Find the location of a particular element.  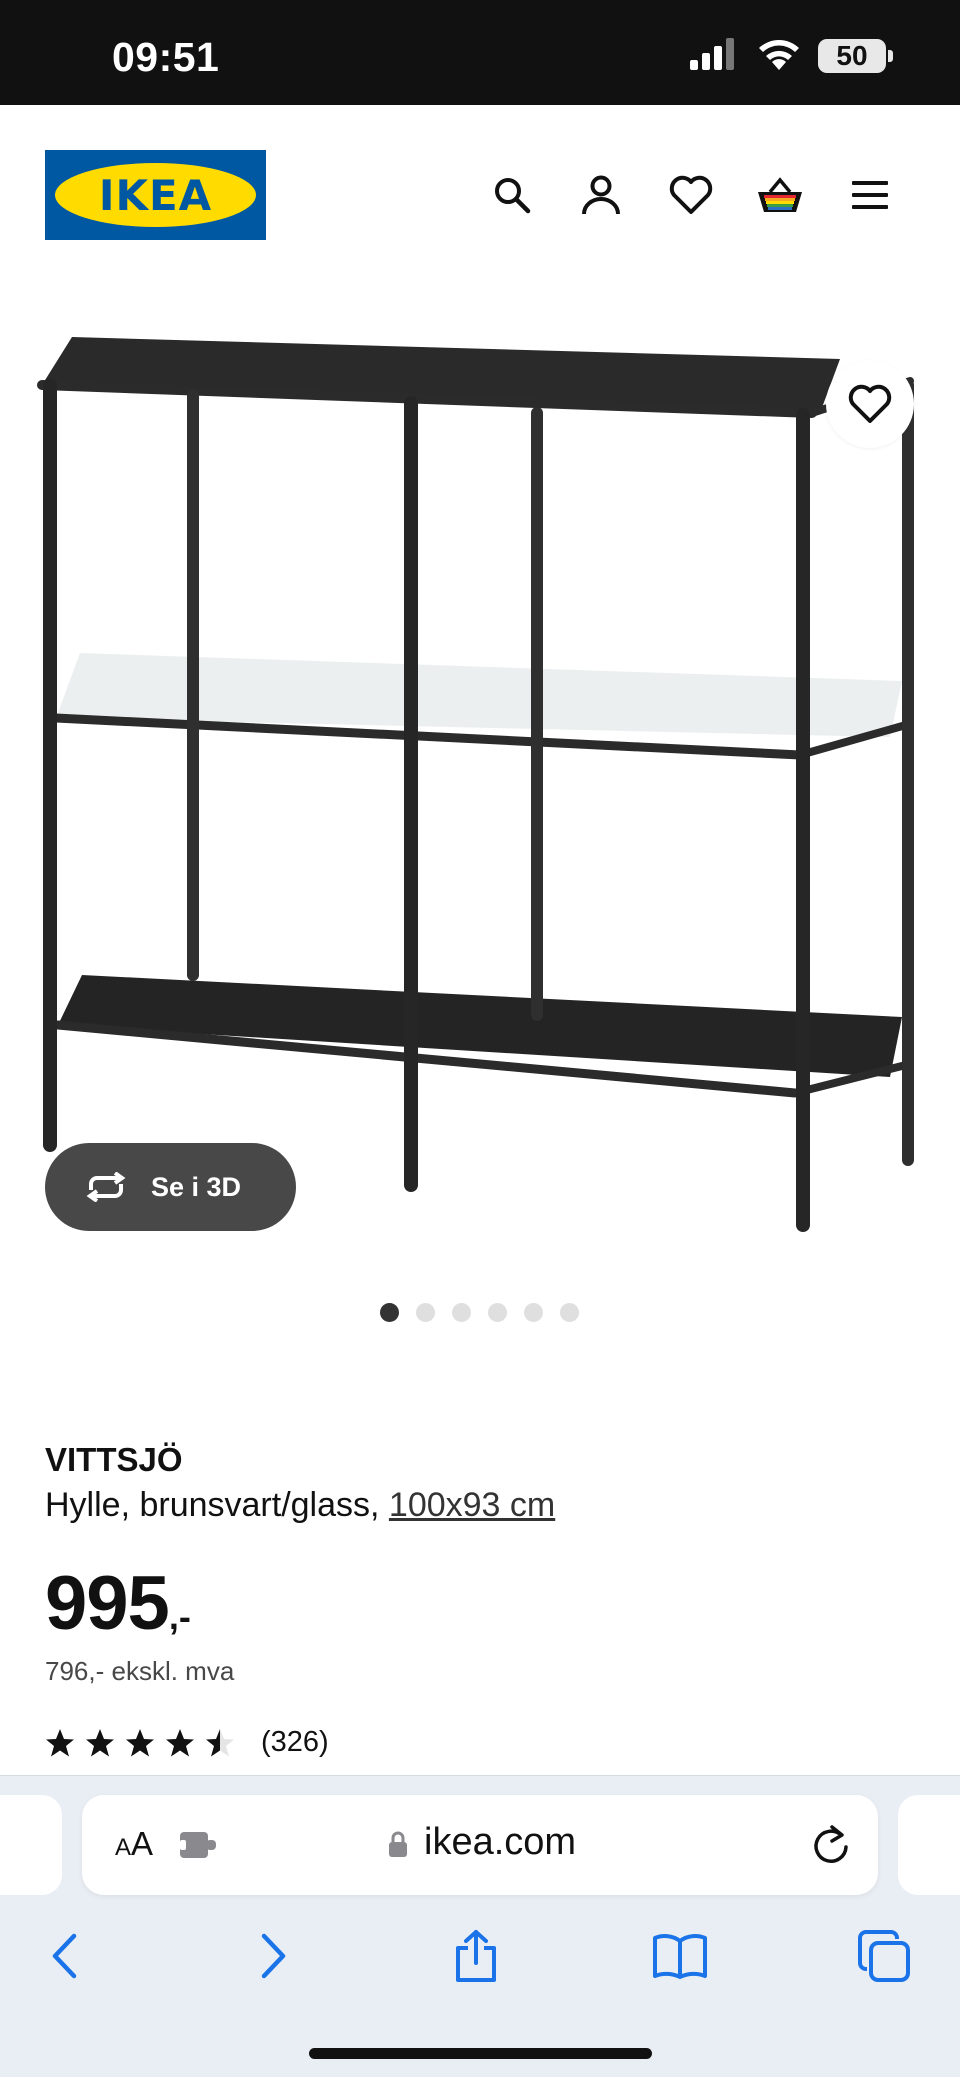

browser-toolbar: AA ikea.com is located at coordinates (480, 1926).